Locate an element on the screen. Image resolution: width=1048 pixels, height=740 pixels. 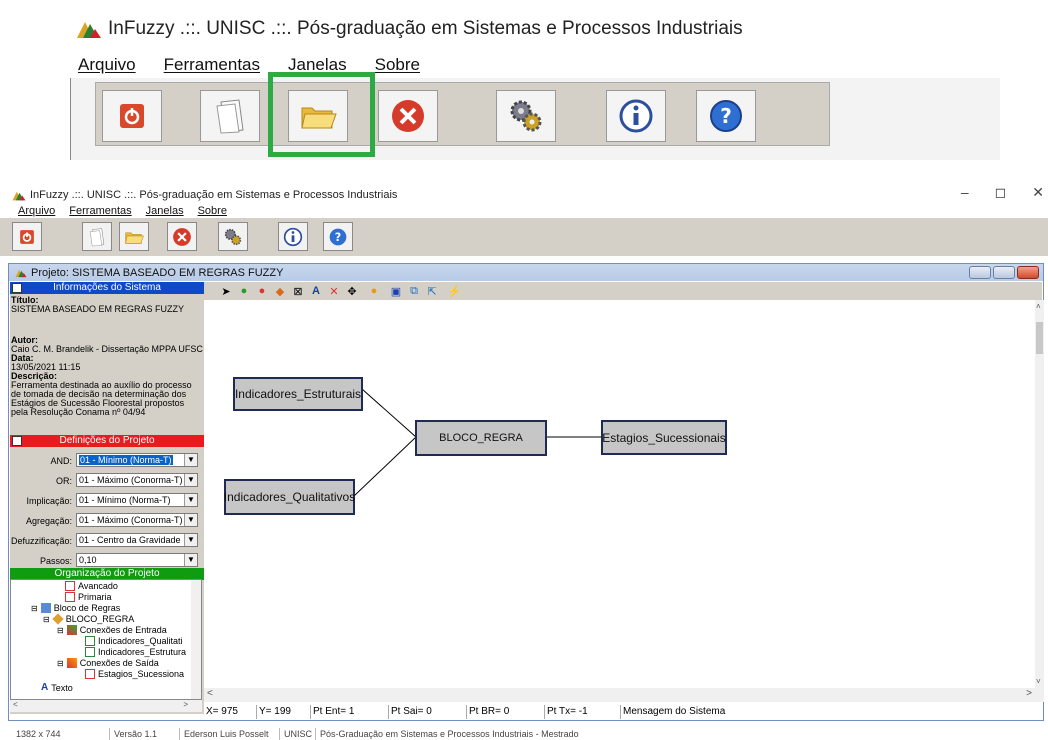
zoom-menu-ferramentas: Ferramentas is located at coordinates (212, 65).